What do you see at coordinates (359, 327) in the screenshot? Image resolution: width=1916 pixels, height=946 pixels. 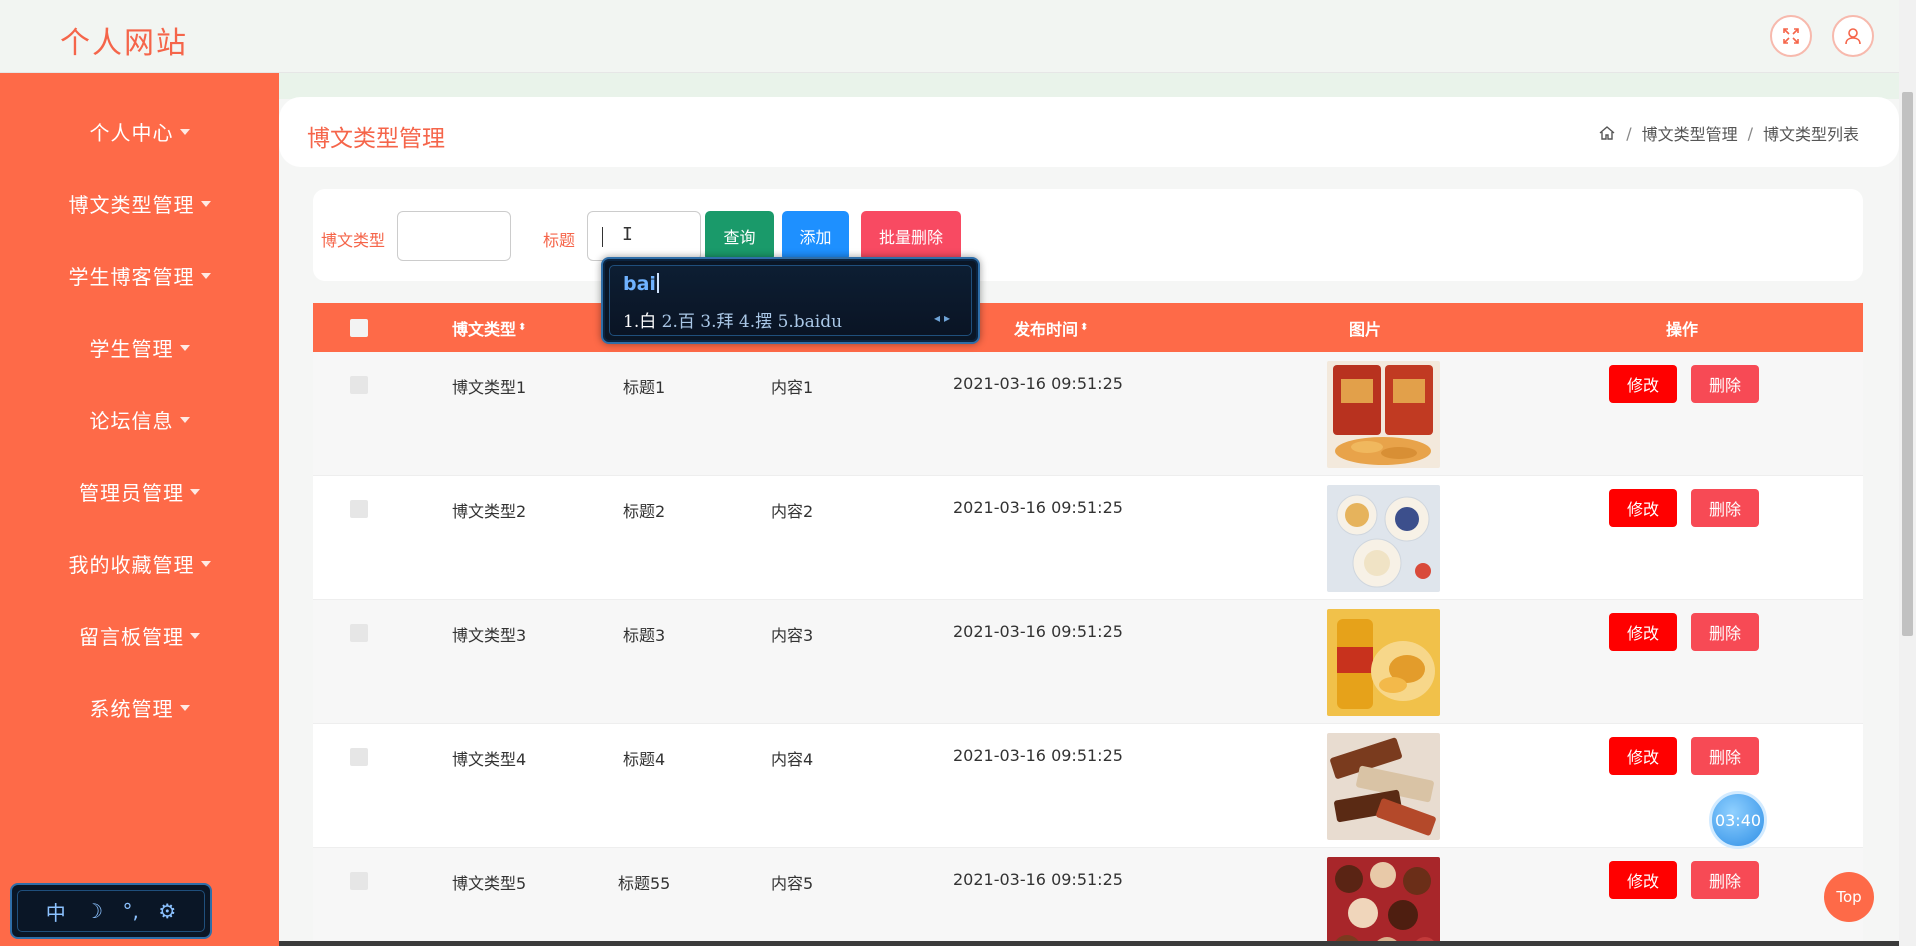 I see `select-all-checkbox` at bounding box center [359, 327].